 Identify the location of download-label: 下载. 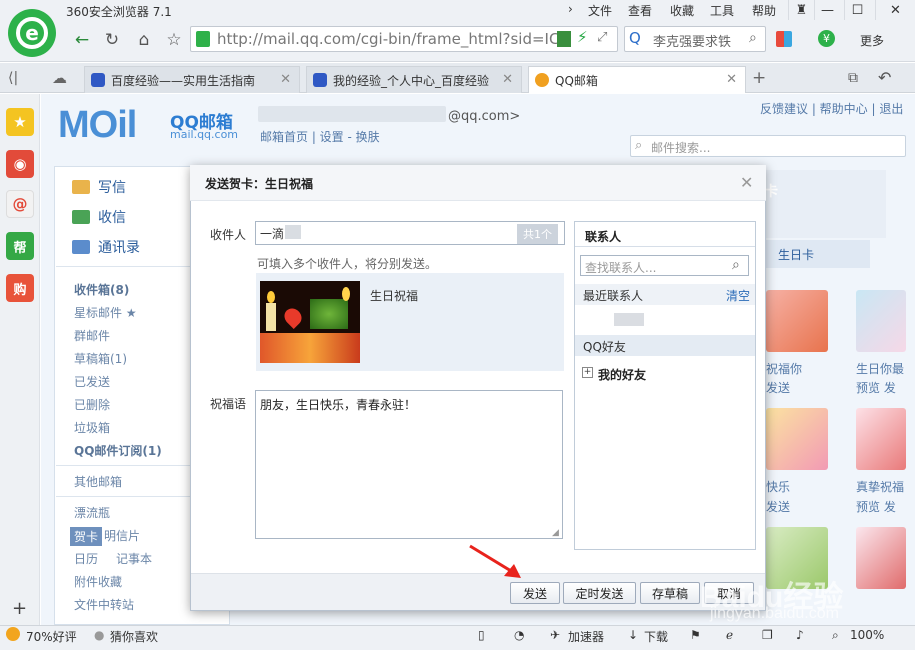
(656, 636).